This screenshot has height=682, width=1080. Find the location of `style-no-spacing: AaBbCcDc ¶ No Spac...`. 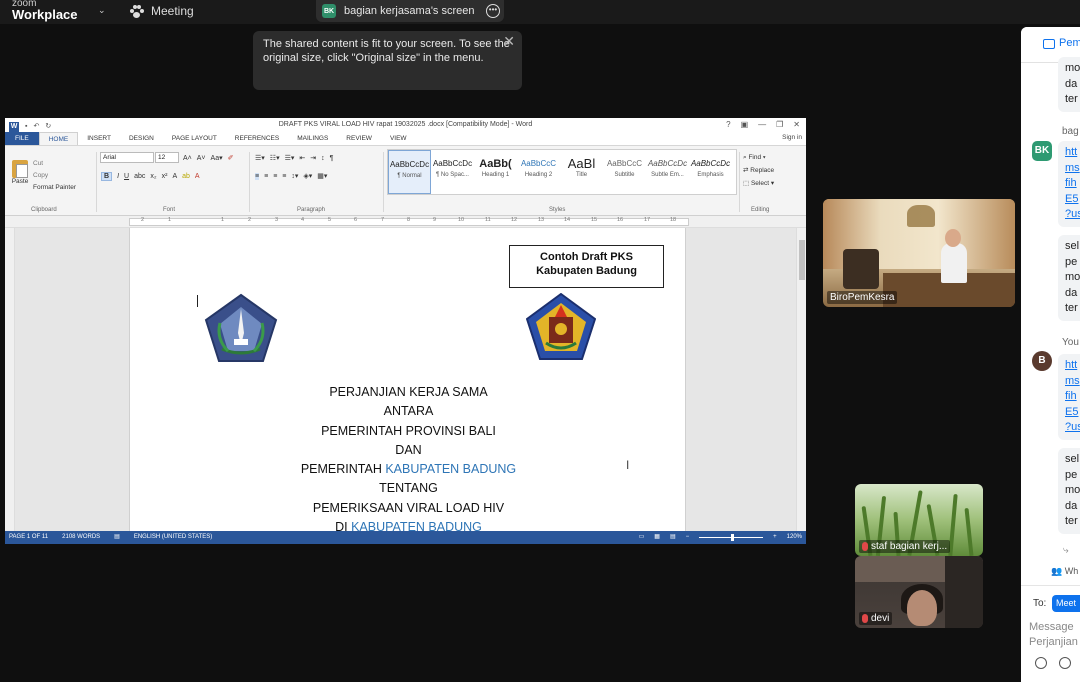

style-no-spacing: AaBbCcDc ¶ No Spac... is located at coordinates (452, 172).